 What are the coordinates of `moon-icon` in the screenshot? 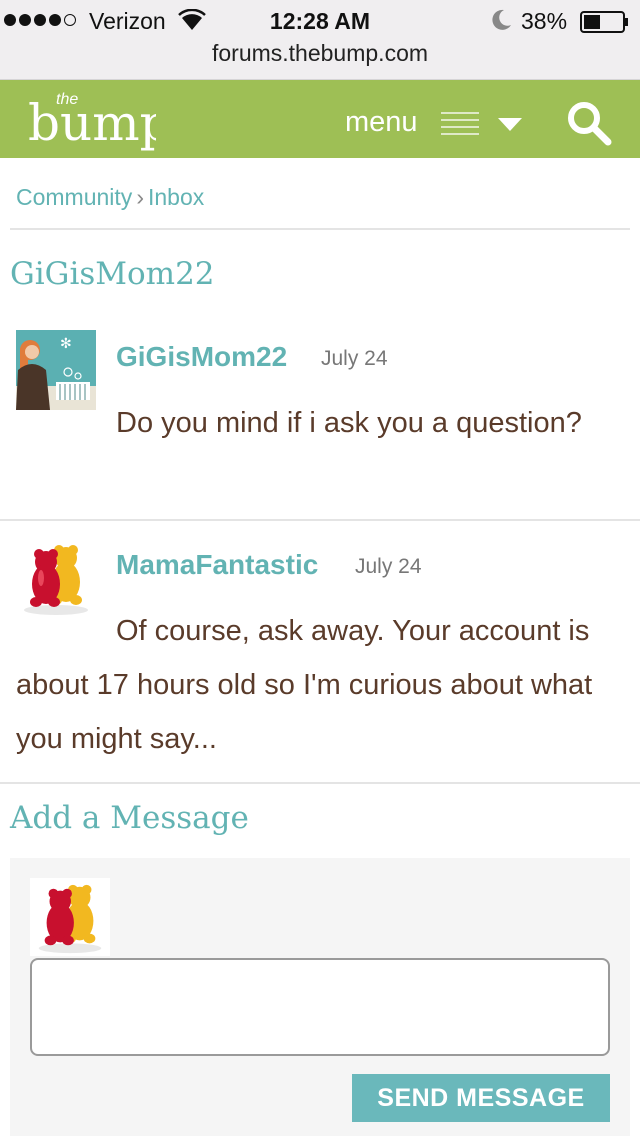 It's located at (501, 19).